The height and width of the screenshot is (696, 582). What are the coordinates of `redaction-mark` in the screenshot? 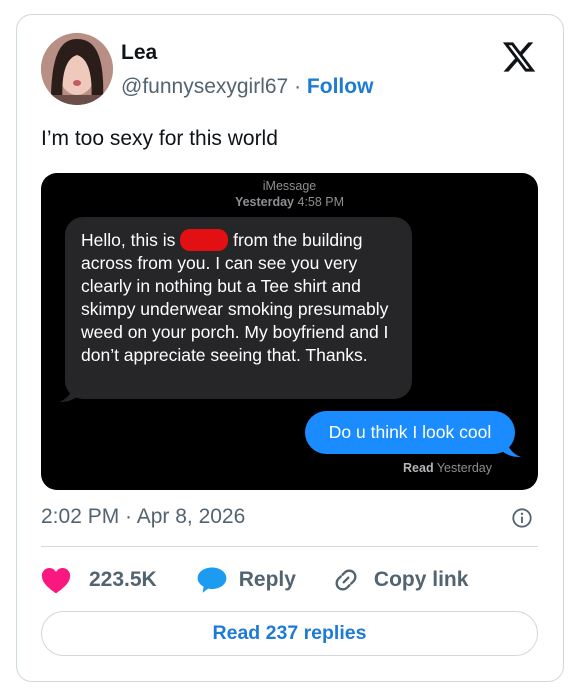 It's located at (204, 240).